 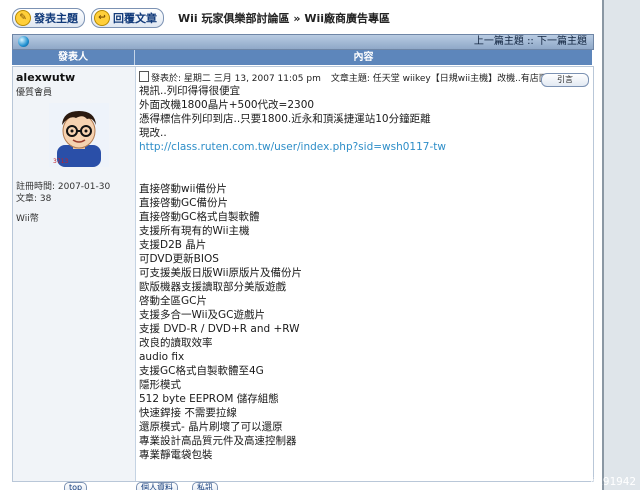 I want to click on post-line: 支援GC格式自製軟體至4G, so click(x=201, y=371).